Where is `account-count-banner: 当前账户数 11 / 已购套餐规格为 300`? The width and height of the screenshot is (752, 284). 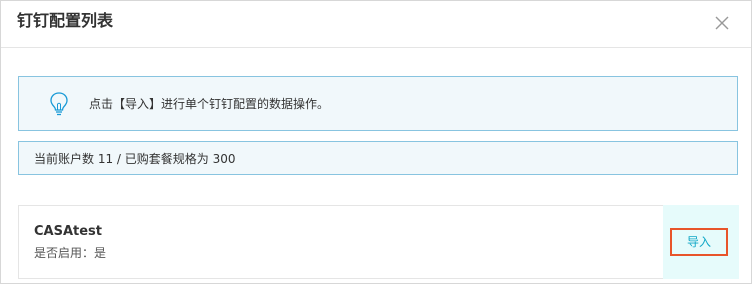
account-count-banner: 当前账户数 11 / 已购套餐规格为 300 is located at coordinates (378, 158).